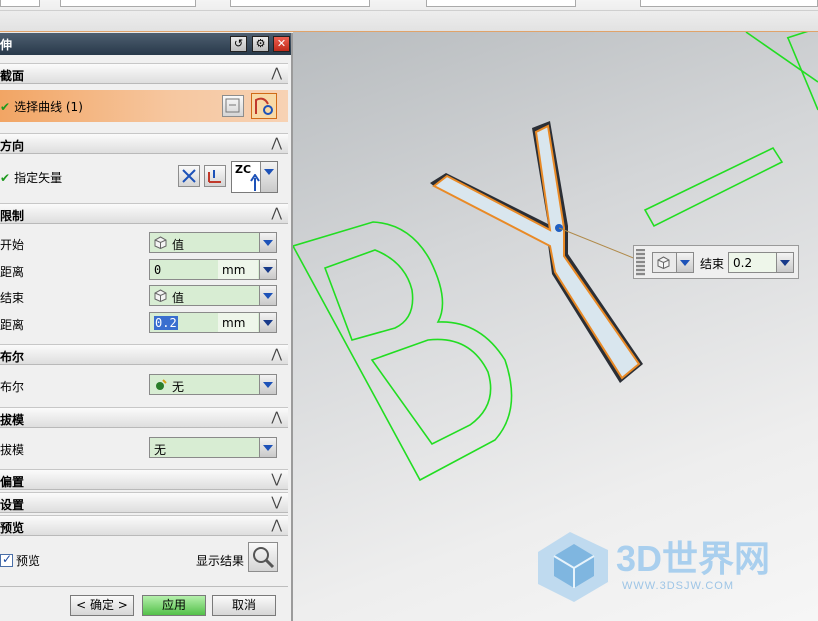 The height and width of the screenshot is (621, 818). Describe the element at coordinates (640, 262) in the screenshot. I see `drag-handle` at that location.